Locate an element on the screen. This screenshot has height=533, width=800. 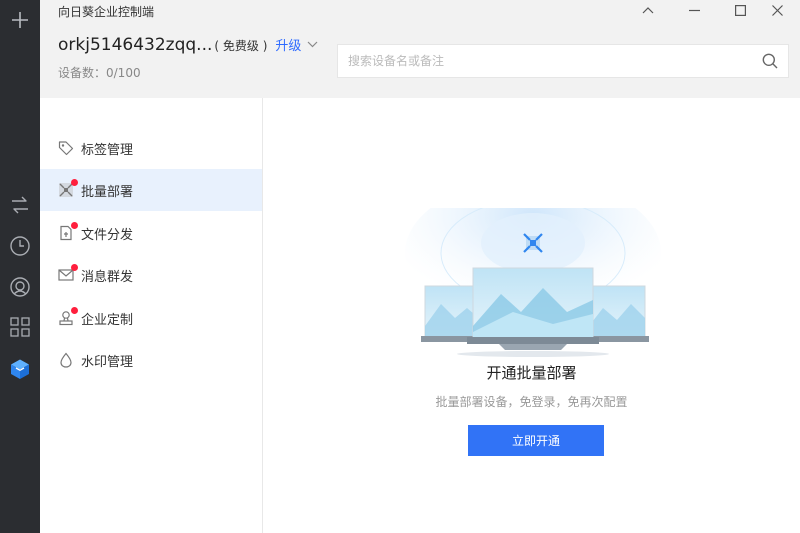
app-title: 向日葵企业控制端 is located at coordinates (106, 12).